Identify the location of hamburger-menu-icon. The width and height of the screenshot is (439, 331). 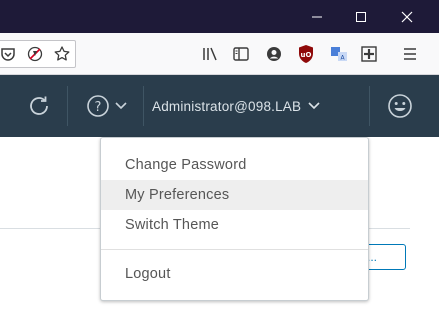
(410, 54).